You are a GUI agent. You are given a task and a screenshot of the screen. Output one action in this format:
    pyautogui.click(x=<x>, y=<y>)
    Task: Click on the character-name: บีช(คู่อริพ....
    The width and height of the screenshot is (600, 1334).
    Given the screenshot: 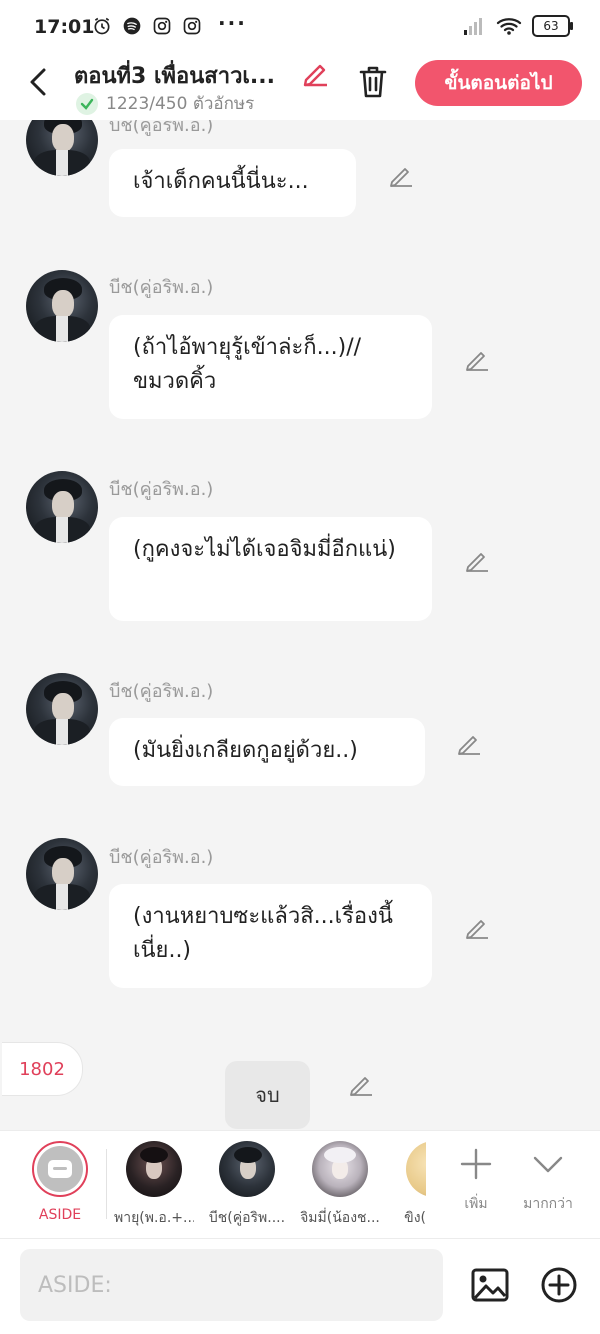 What is the action you would take?
    pyautogui.click(x=247, y=1218)
    